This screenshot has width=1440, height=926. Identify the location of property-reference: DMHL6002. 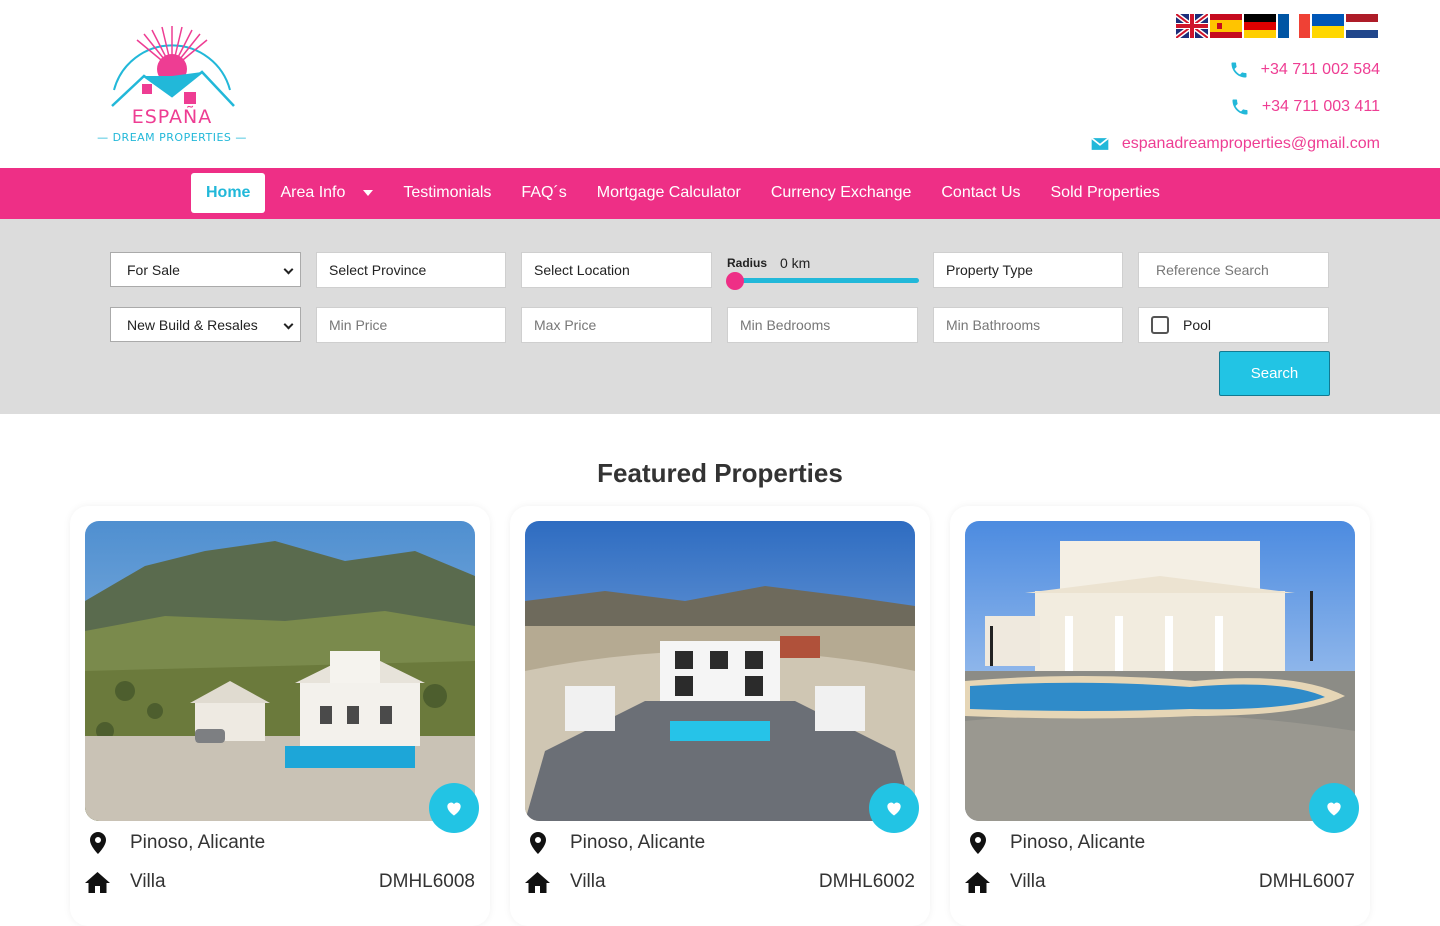
(866, 881).